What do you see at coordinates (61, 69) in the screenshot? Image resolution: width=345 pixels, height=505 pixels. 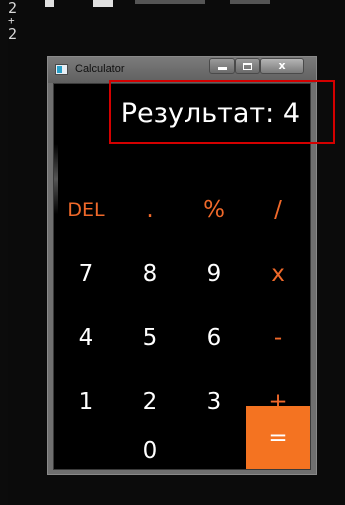 I see `calculator-app-icon` at bounding box center [61, 69].